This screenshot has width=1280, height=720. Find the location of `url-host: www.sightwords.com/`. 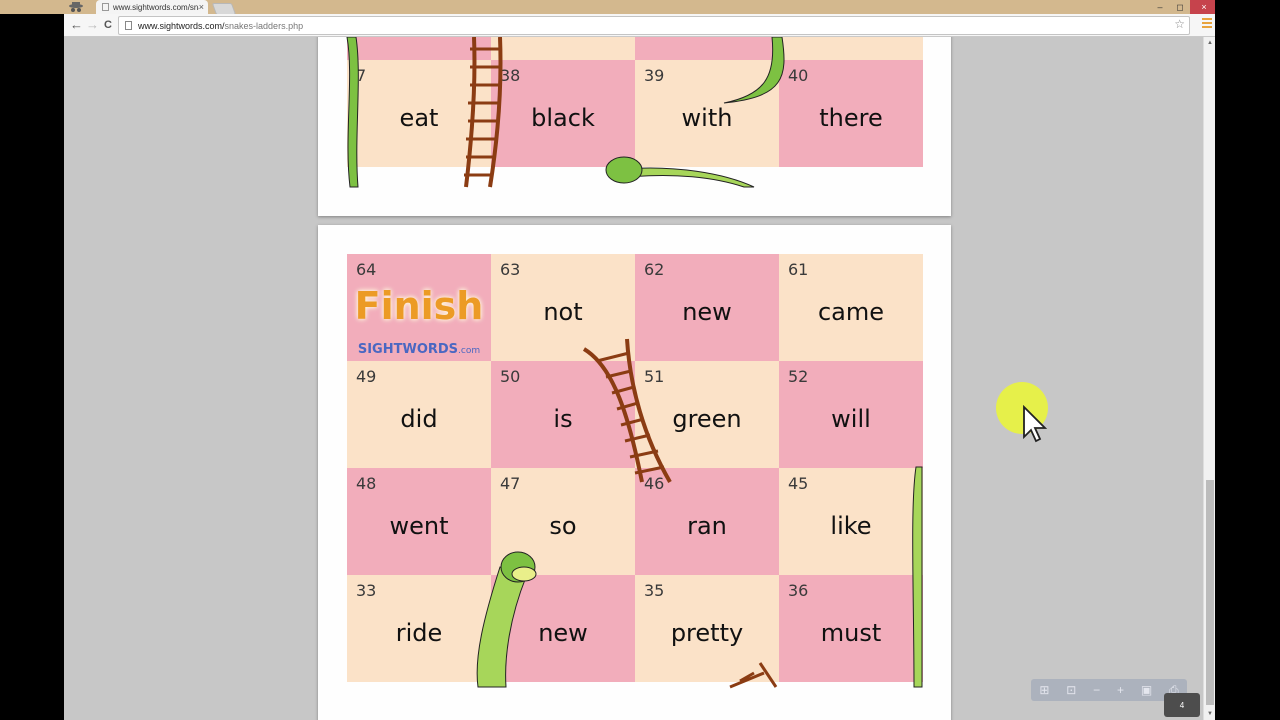

url-host: www.sightwords.com/ is located at coordinates (181, 25).